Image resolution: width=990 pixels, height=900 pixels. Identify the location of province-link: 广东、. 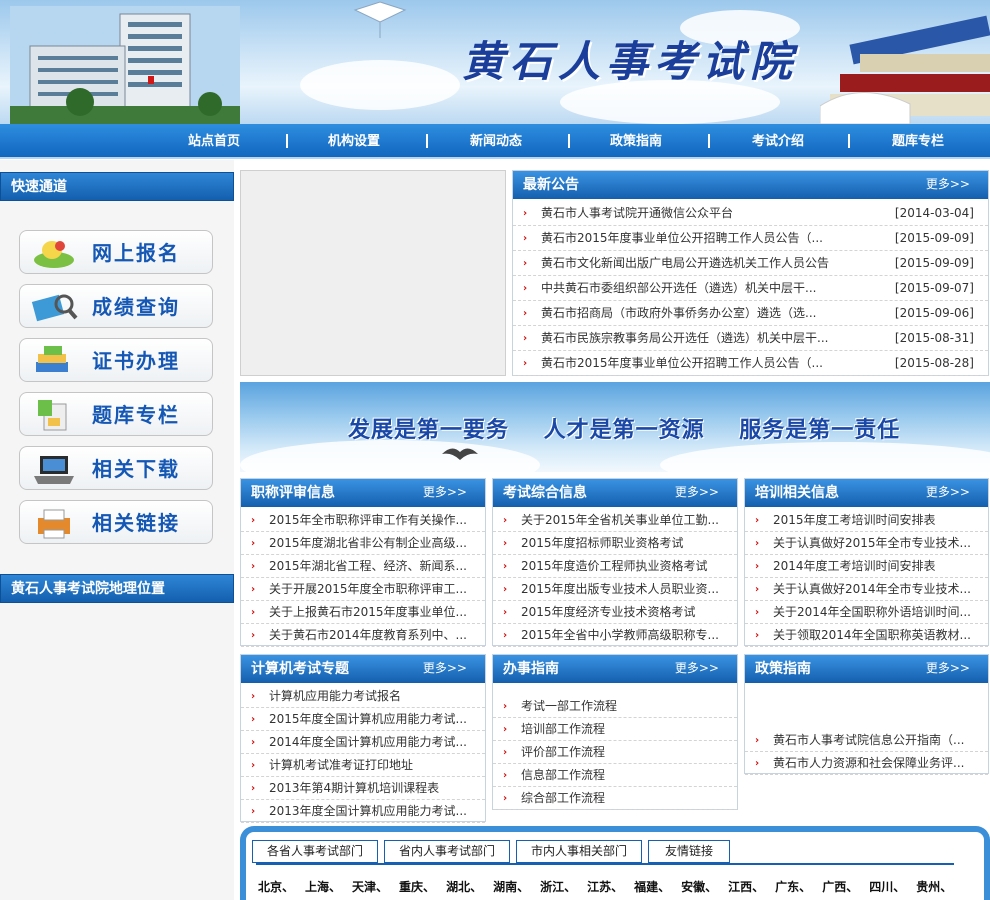
(793, 887).